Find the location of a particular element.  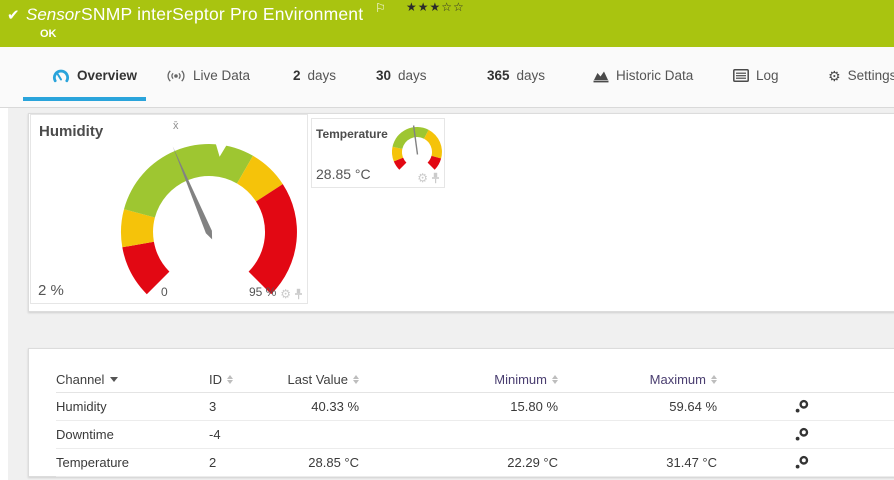

tab-historic-data-label: Historic Data is located at coordinates (655, 75).